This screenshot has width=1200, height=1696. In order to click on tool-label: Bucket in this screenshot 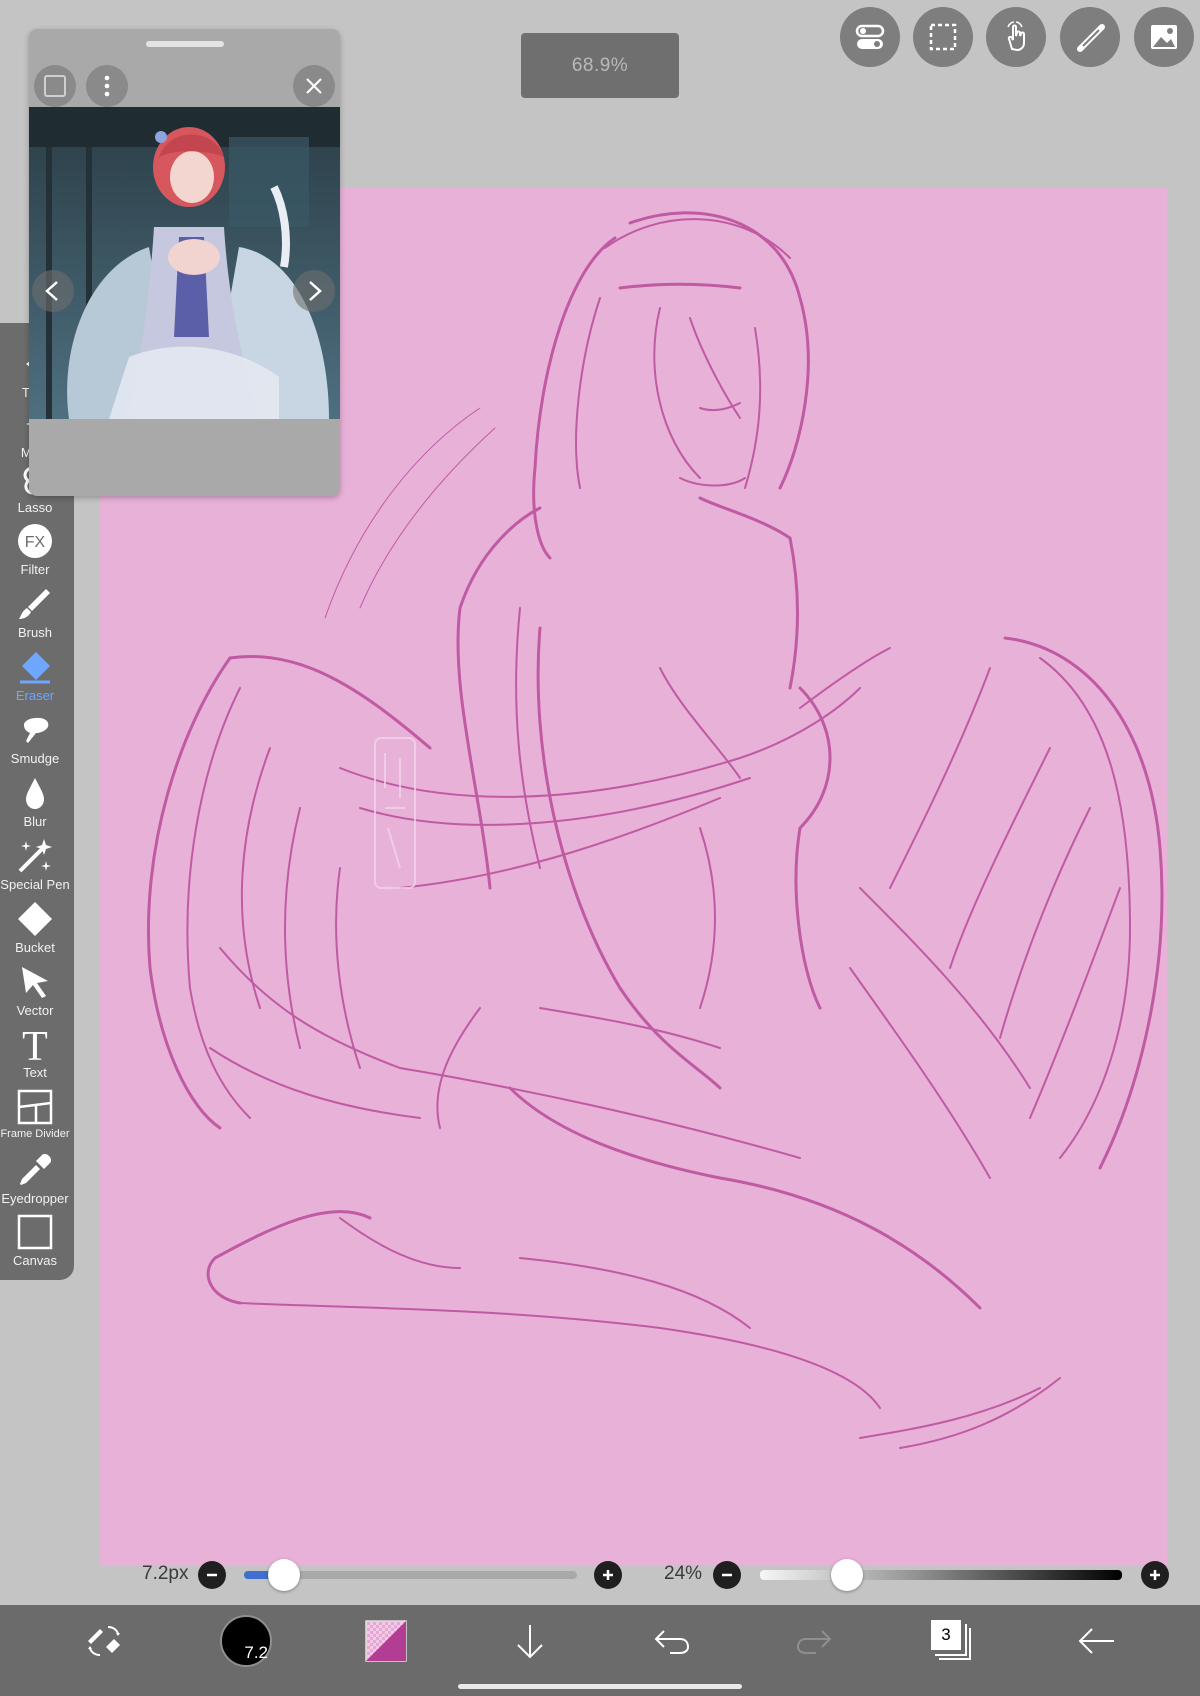, I will do `click(35, 947)`.